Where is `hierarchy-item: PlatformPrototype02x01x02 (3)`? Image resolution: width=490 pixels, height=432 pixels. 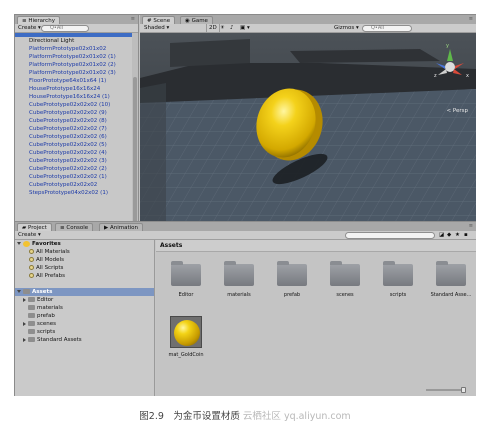 hierarchy-item: PlatformPrototype02x01x02 (3) is located at coordinates (73, 73).